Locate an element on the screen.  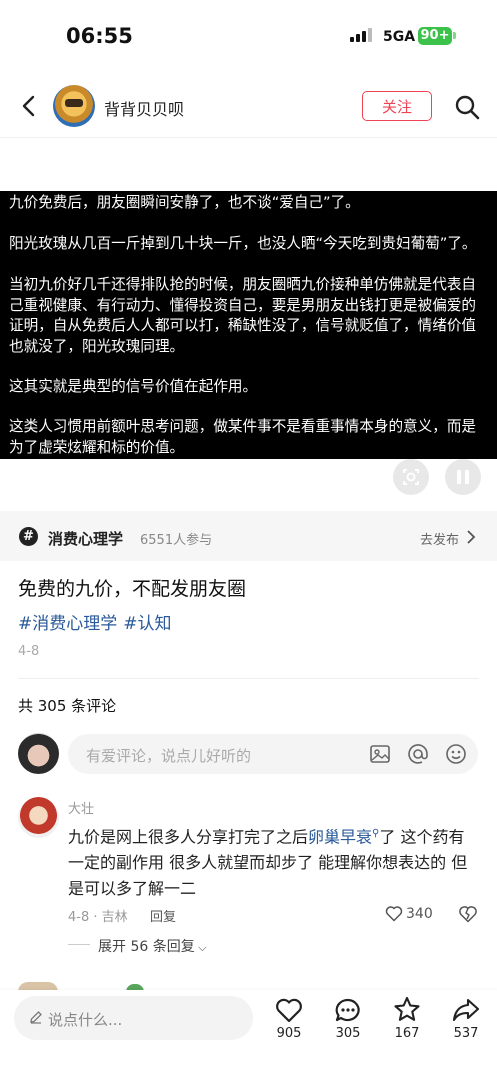
battery-tip is located at coordinates (454, 35).